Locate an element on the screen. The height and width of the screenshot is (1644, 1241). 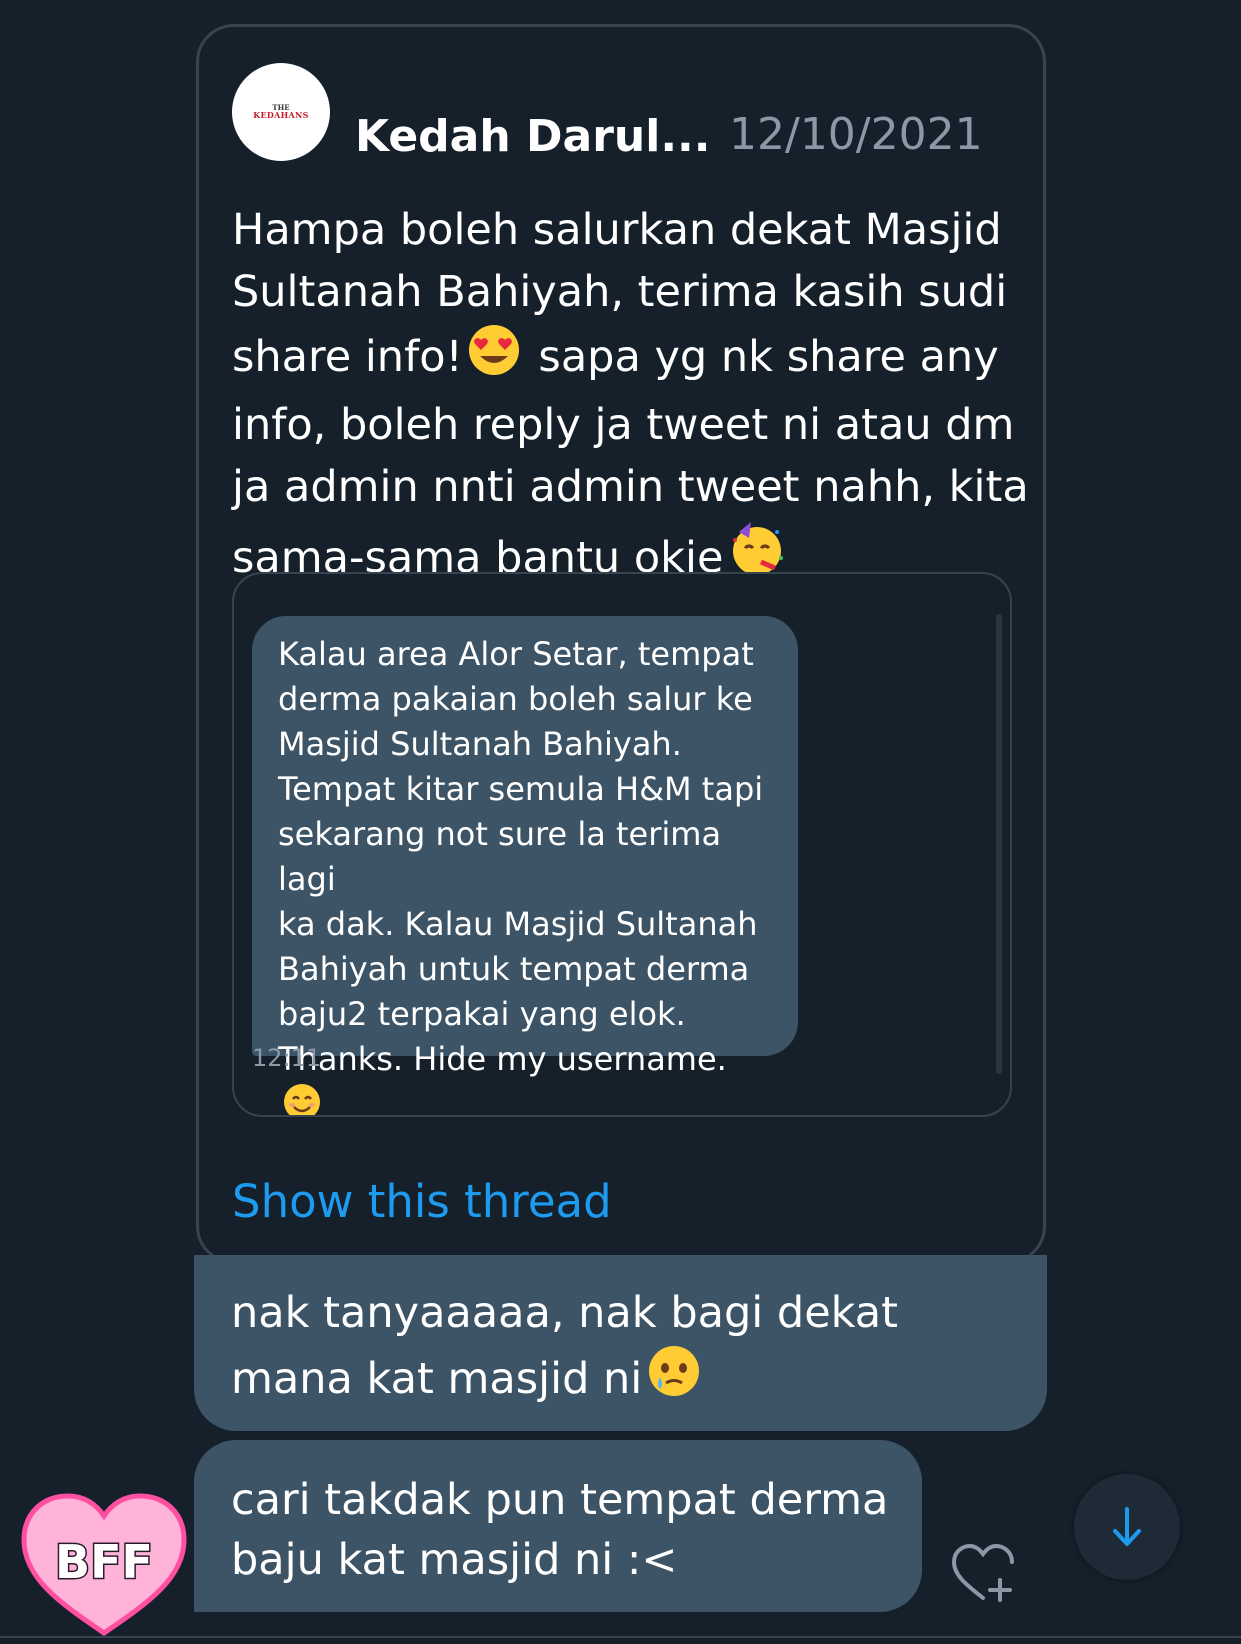
dm-timestamp: 12:11 is located at coordinates (287, 1058).